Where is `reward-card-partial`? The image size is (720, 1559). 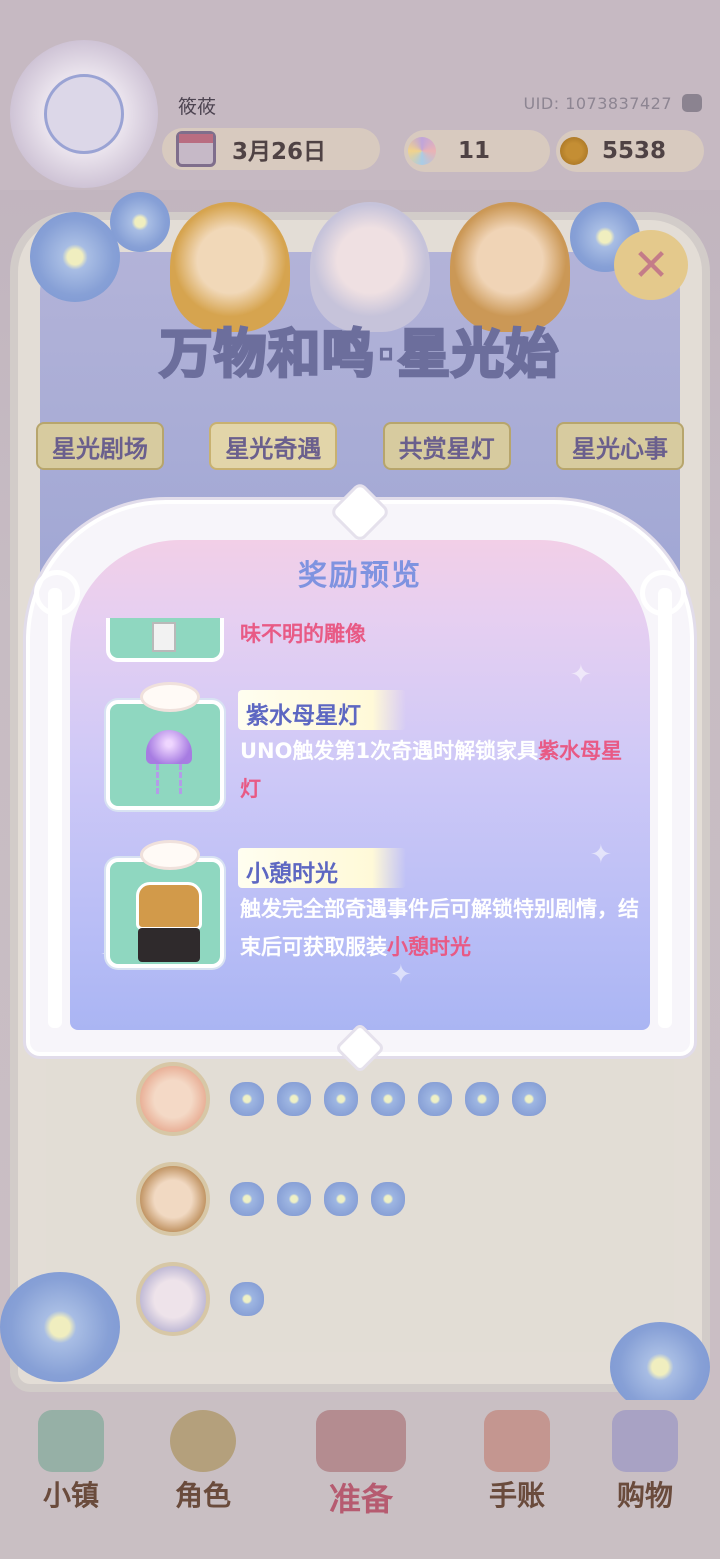
reward-card-partial is located at coordinates (165, 640).